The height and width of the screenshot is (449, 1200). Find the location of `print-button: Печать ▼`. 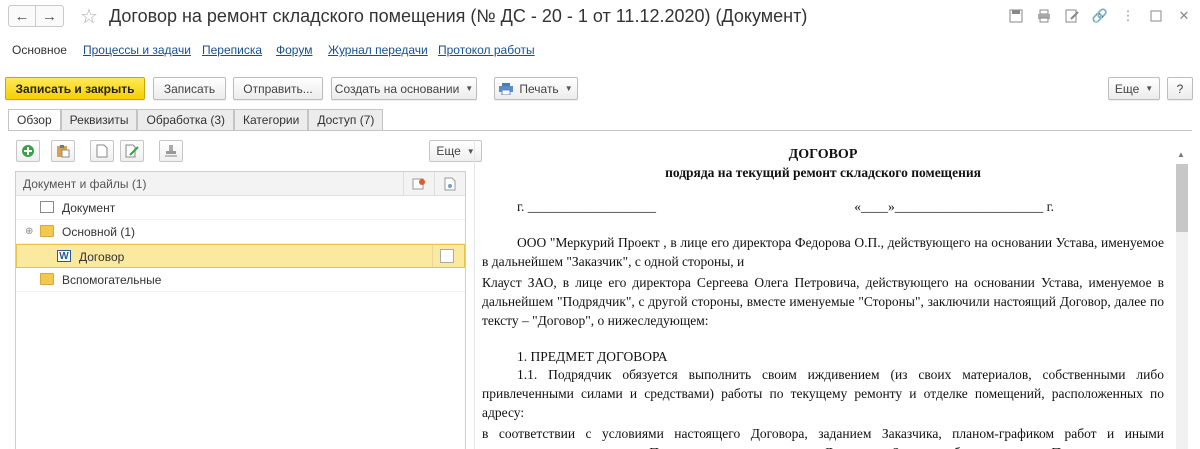

print-button: Печать ▼ is located at coordinates (536, 88).